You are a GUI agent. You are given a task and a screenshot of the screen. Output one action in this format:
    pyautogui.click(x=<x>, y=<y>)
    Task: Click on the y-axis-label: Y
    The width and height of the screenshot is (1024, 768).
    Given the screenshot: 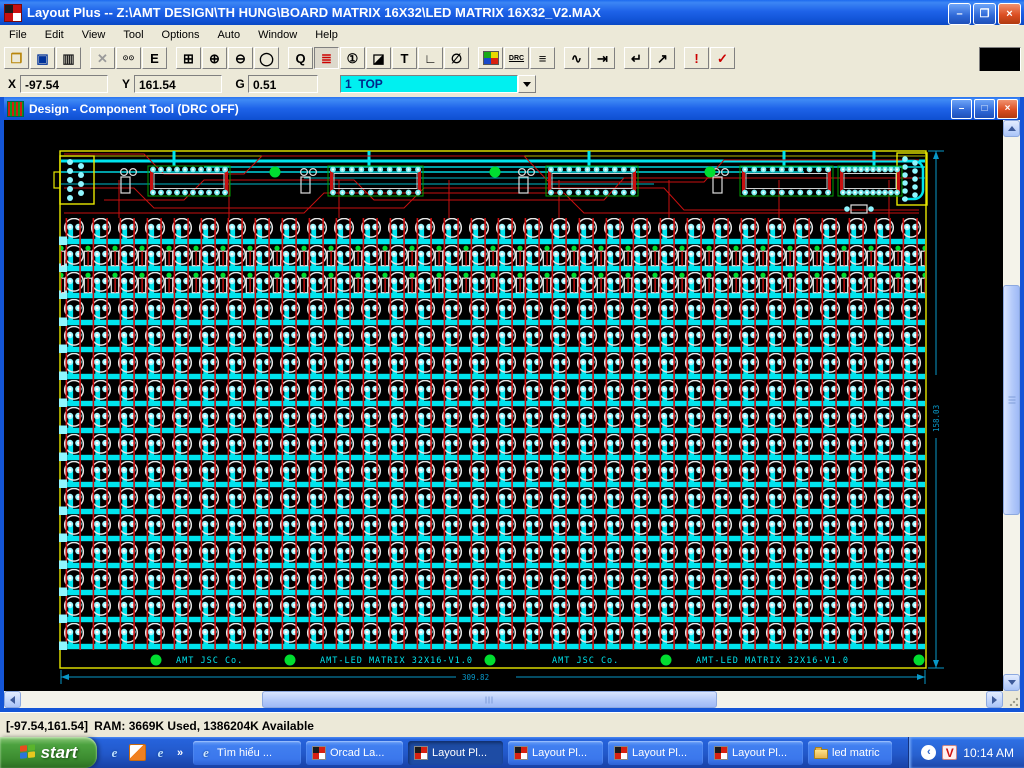 What is the action you would take?
    pyautogui.click(x=125, y=84)
    